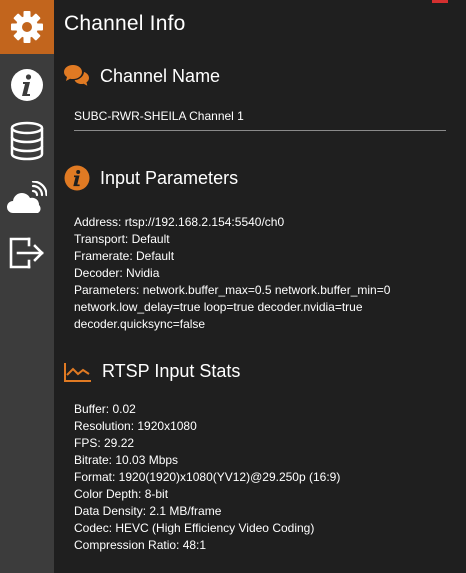 Image resolution: width=466 pixels, height=573 pixels. I want to click on window-accent, so click(440, 1).